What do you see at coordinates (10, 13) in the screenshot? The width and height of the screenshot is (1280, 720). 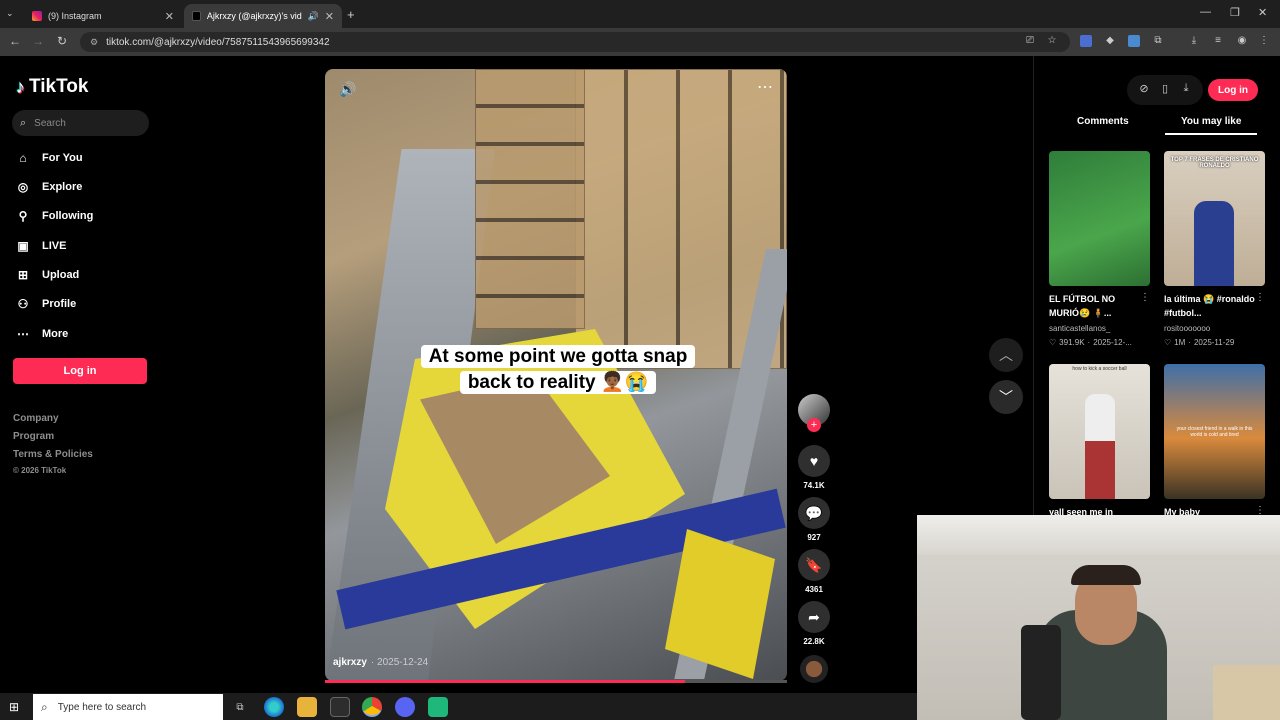 I see `tab-list-dropdown-icon: ⌄` at bounding box center [10, 13].